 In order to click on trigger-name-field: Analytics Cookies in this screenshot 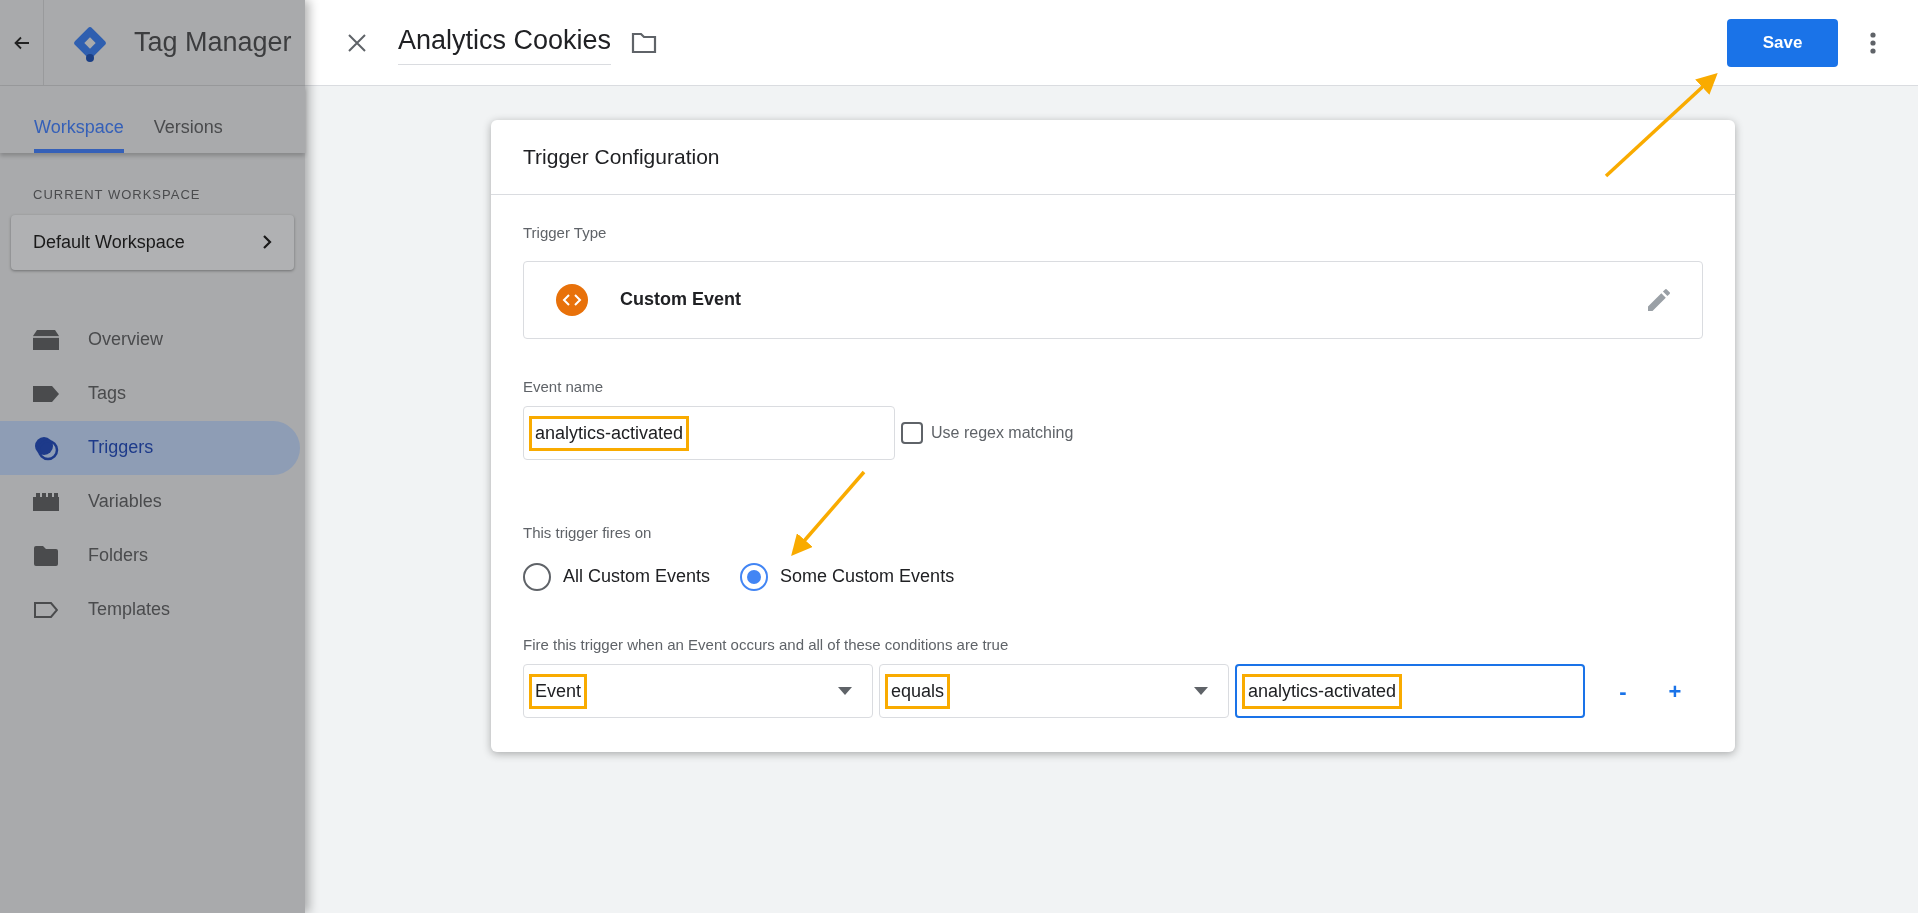, I will do `click(505, 42)`.